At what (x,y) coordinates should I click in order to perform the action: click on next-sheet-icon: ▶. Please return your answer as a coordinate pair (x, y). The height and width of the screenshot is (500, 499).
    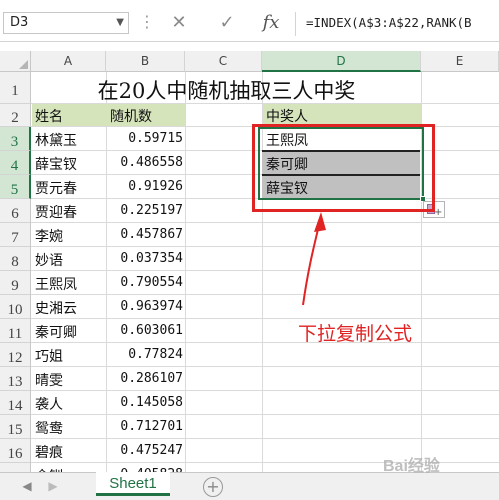
    Looking at the image, I should click on (53, 486).